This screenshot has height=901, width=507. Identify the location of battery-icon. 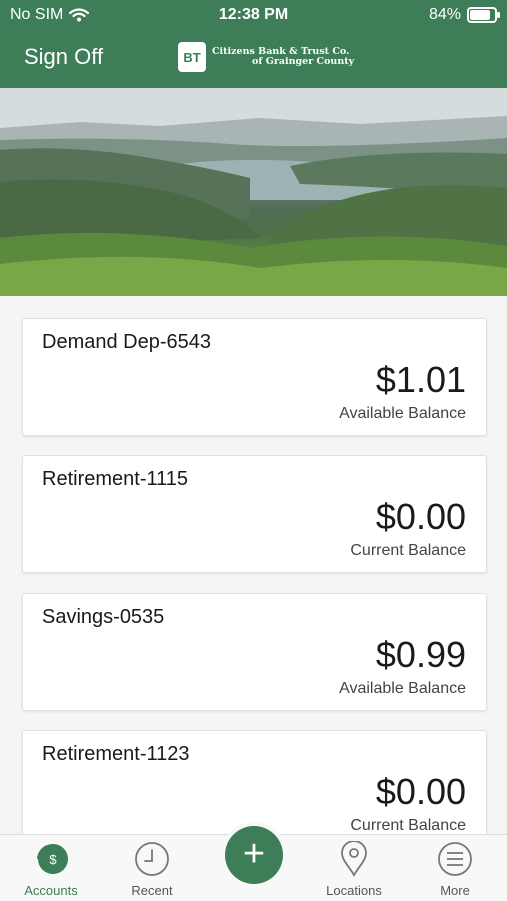
(483, 15).